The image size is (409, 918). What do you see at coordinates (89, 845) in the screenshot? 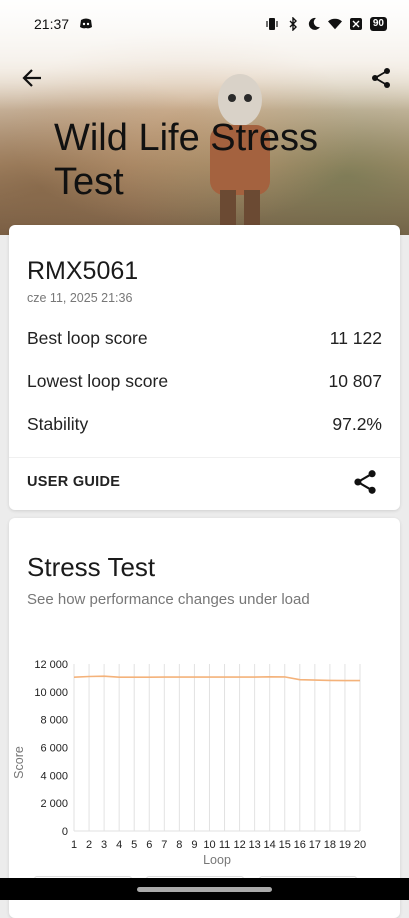
I see `x-tick-label: 2` at bounding box center [89, 845].